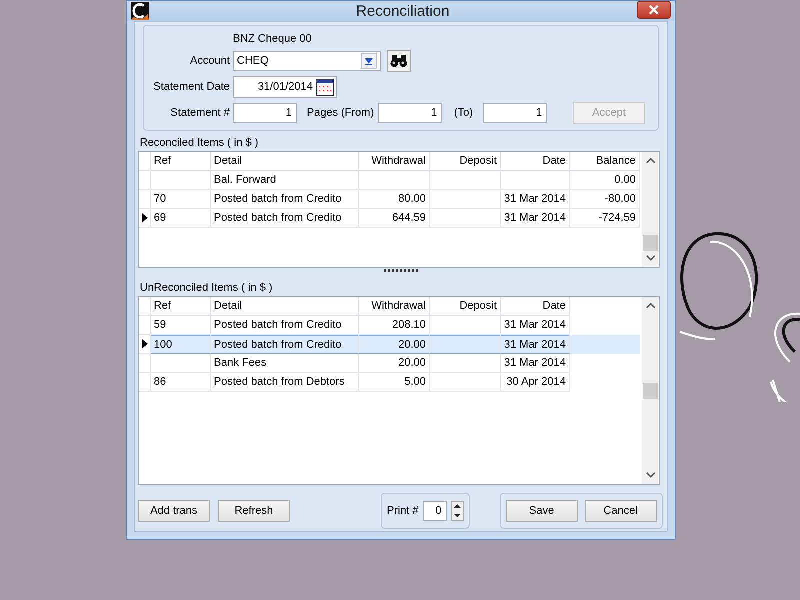 Image resolution: width=800 pixels, height=600 pixels. Describe the element at coordinates (457, 515) in the screenshot. I see `down-arrow-icon` at that location.